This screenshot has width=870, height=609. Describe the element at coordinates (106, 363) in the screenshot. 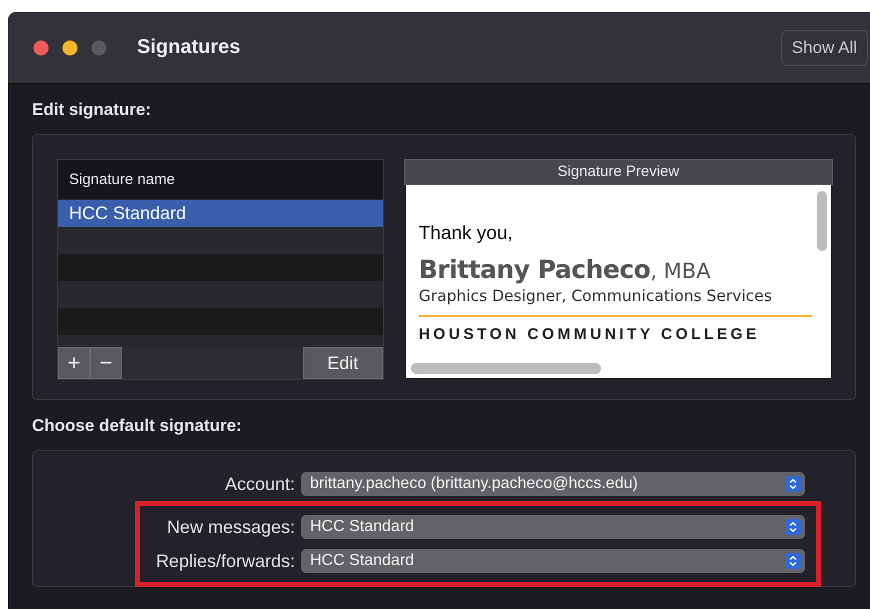

I see `remove-button: −` at that location.